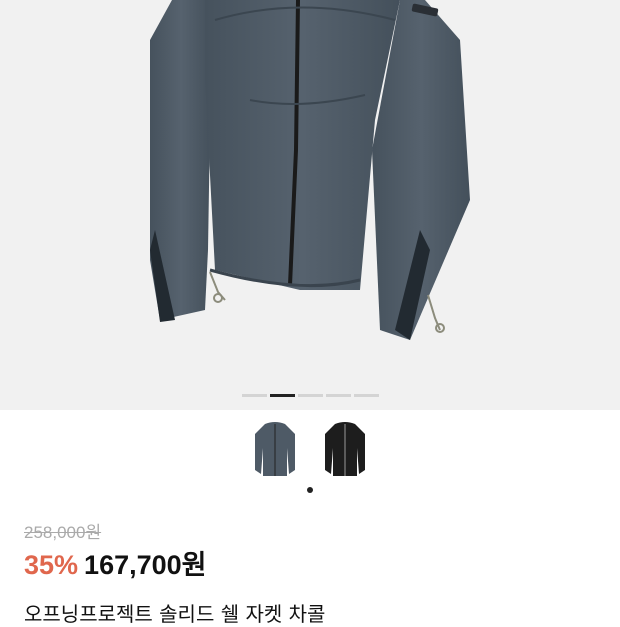 This screenshot has height=627, width=620. What do you see at coordinates (175, 614) in the screenshot?
I see `product-title: 오프닝프로젝트 솔리드 쉘 자켓 차콜` at bounding box center [175, 614].